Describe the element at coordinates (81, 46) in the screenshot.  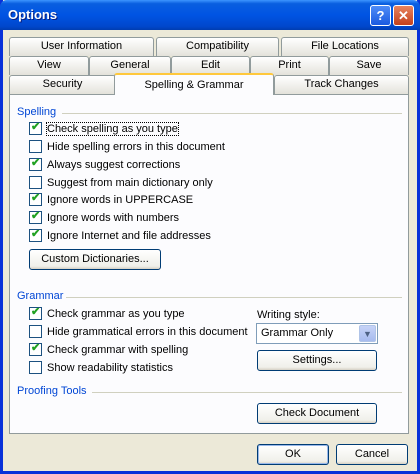
I see `tab-user-information: User Information` at that location.